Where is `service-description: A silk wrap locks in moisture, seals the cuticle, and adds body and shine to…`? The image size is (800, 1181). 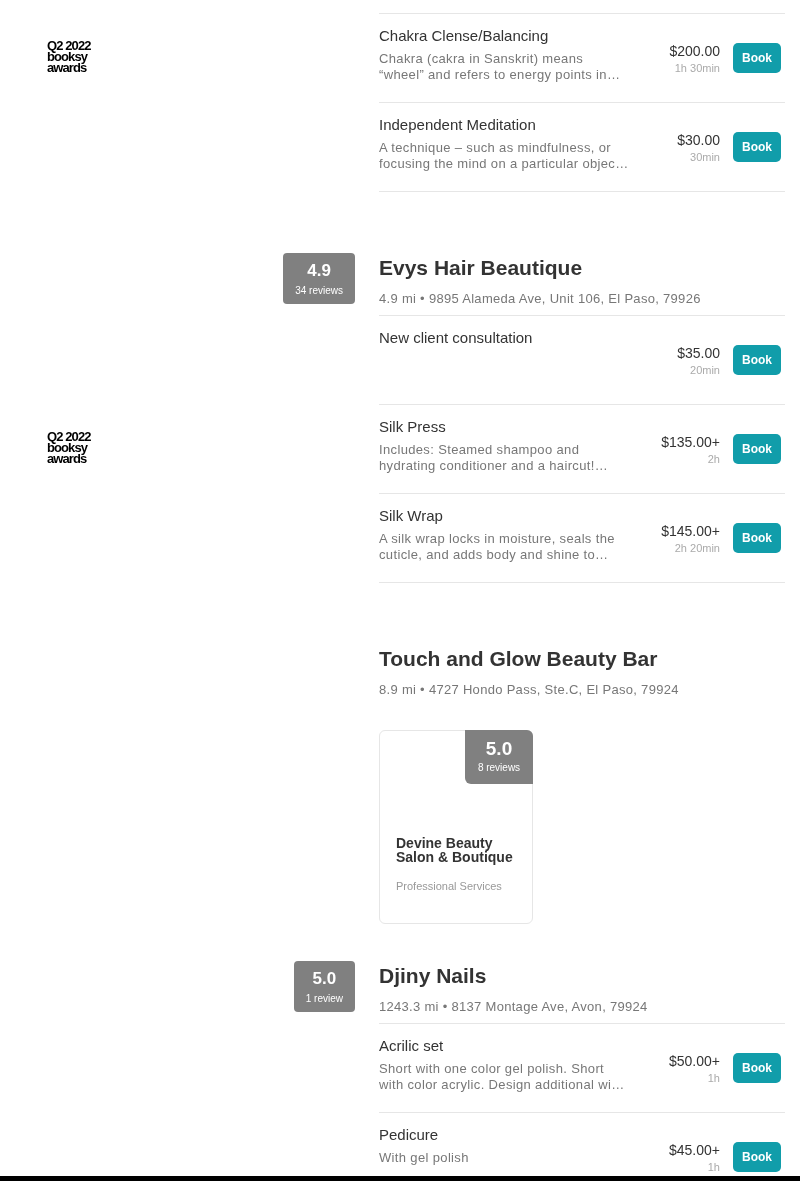 service-description: A silk wrap locks in moisture, seals the cuticle, and adds body and shine to… is located at coordinates (497, 547).